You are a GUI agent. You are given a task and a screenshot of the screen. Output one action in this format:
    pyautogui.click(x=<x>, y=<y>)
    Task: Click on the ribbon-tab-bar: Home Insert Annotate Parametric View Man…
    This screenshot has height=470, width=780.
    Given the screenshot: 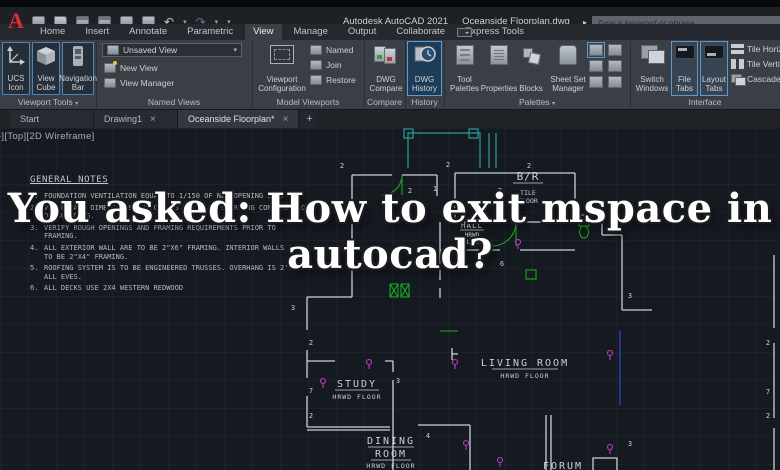 What is the action you would take?
    pyautogui.click(x=390, y=32)
    